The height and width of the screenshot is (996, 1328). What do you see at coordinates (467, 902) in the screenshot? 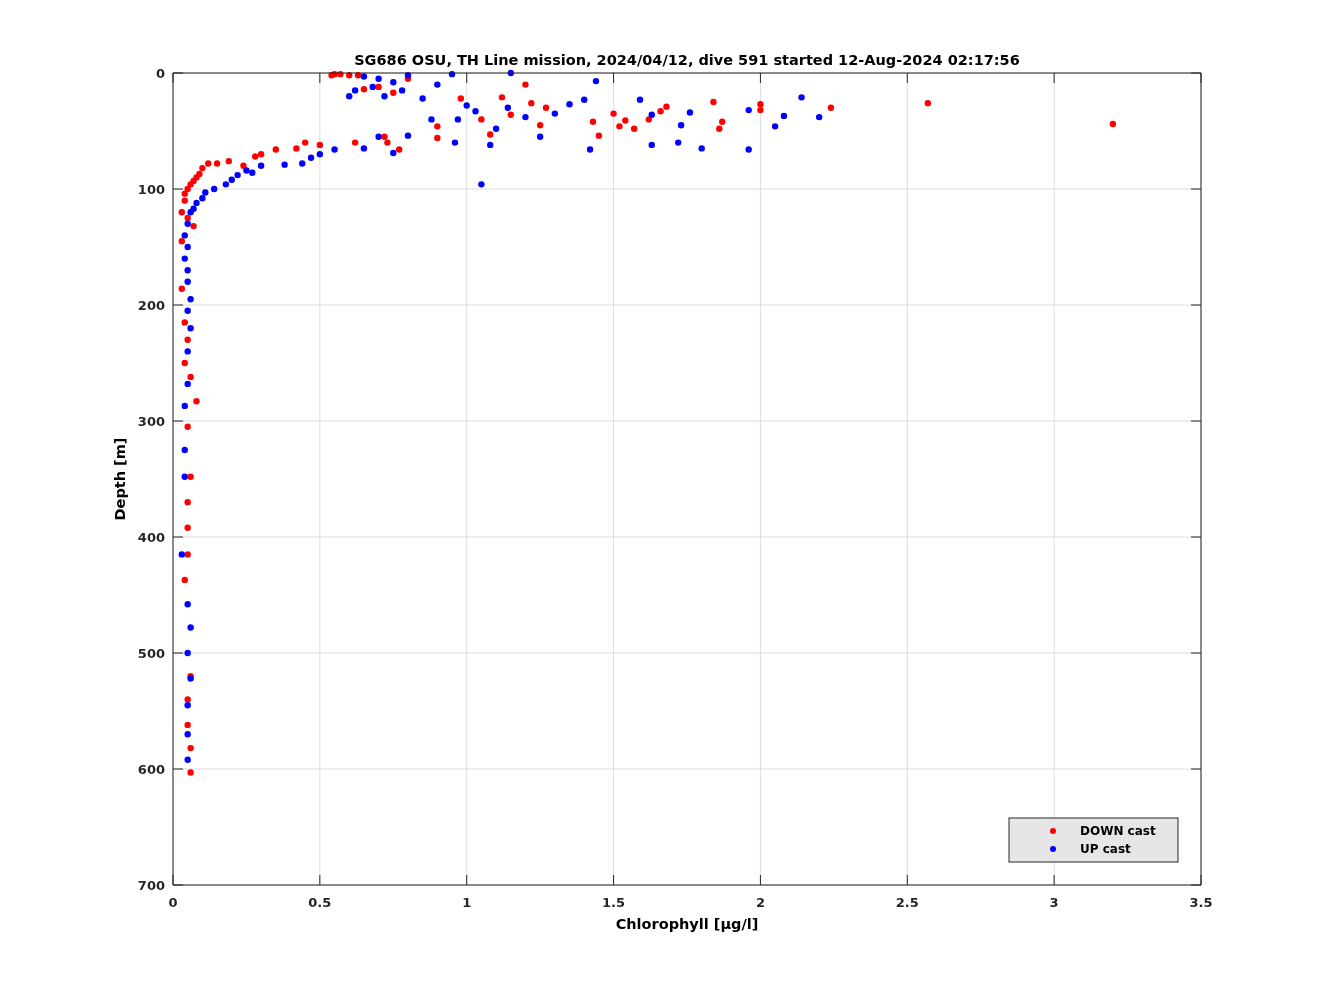
I see `x-tick-label: 1` at bounding box center [467, 902].